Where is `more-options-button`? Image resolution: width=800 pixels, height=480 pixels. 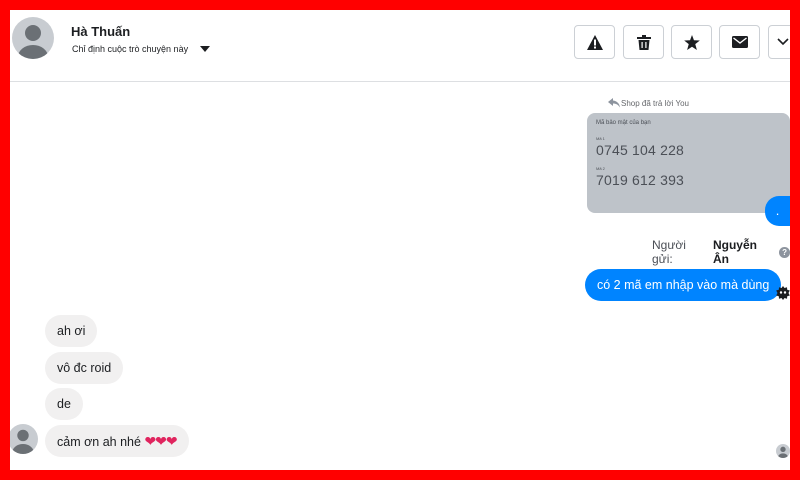
more-options-button is located at coordinates (779, 42).